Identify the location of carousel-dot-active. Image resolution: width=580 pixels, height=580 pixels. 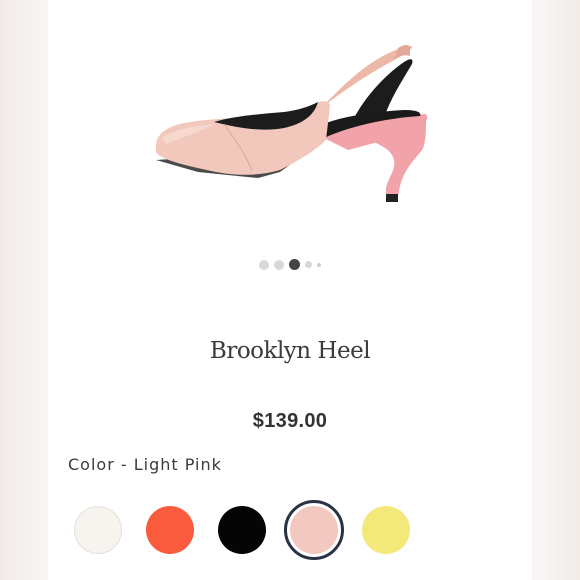
(294, 264).